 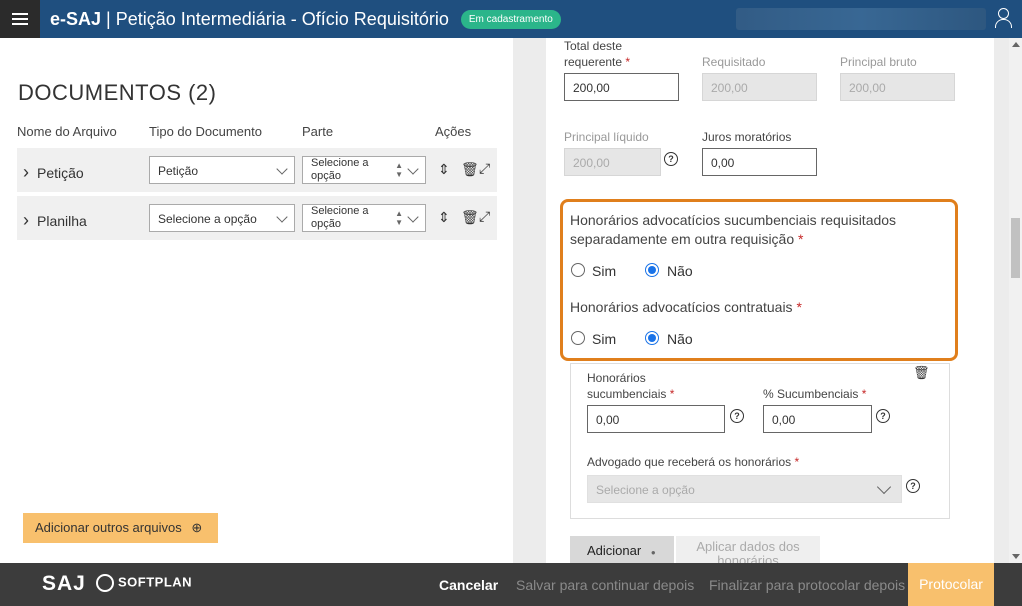 What do you see at coordinates (621, 87) in the screenshot?
I see `total-field: 200,00` at bounding box center [621, 87].